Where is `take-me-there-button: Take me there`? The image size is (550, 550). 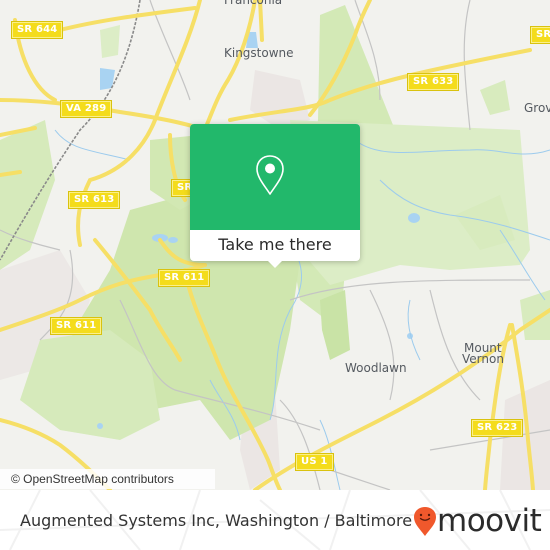 take-me-there-button: Take me there is located at coordinates (275, 245).